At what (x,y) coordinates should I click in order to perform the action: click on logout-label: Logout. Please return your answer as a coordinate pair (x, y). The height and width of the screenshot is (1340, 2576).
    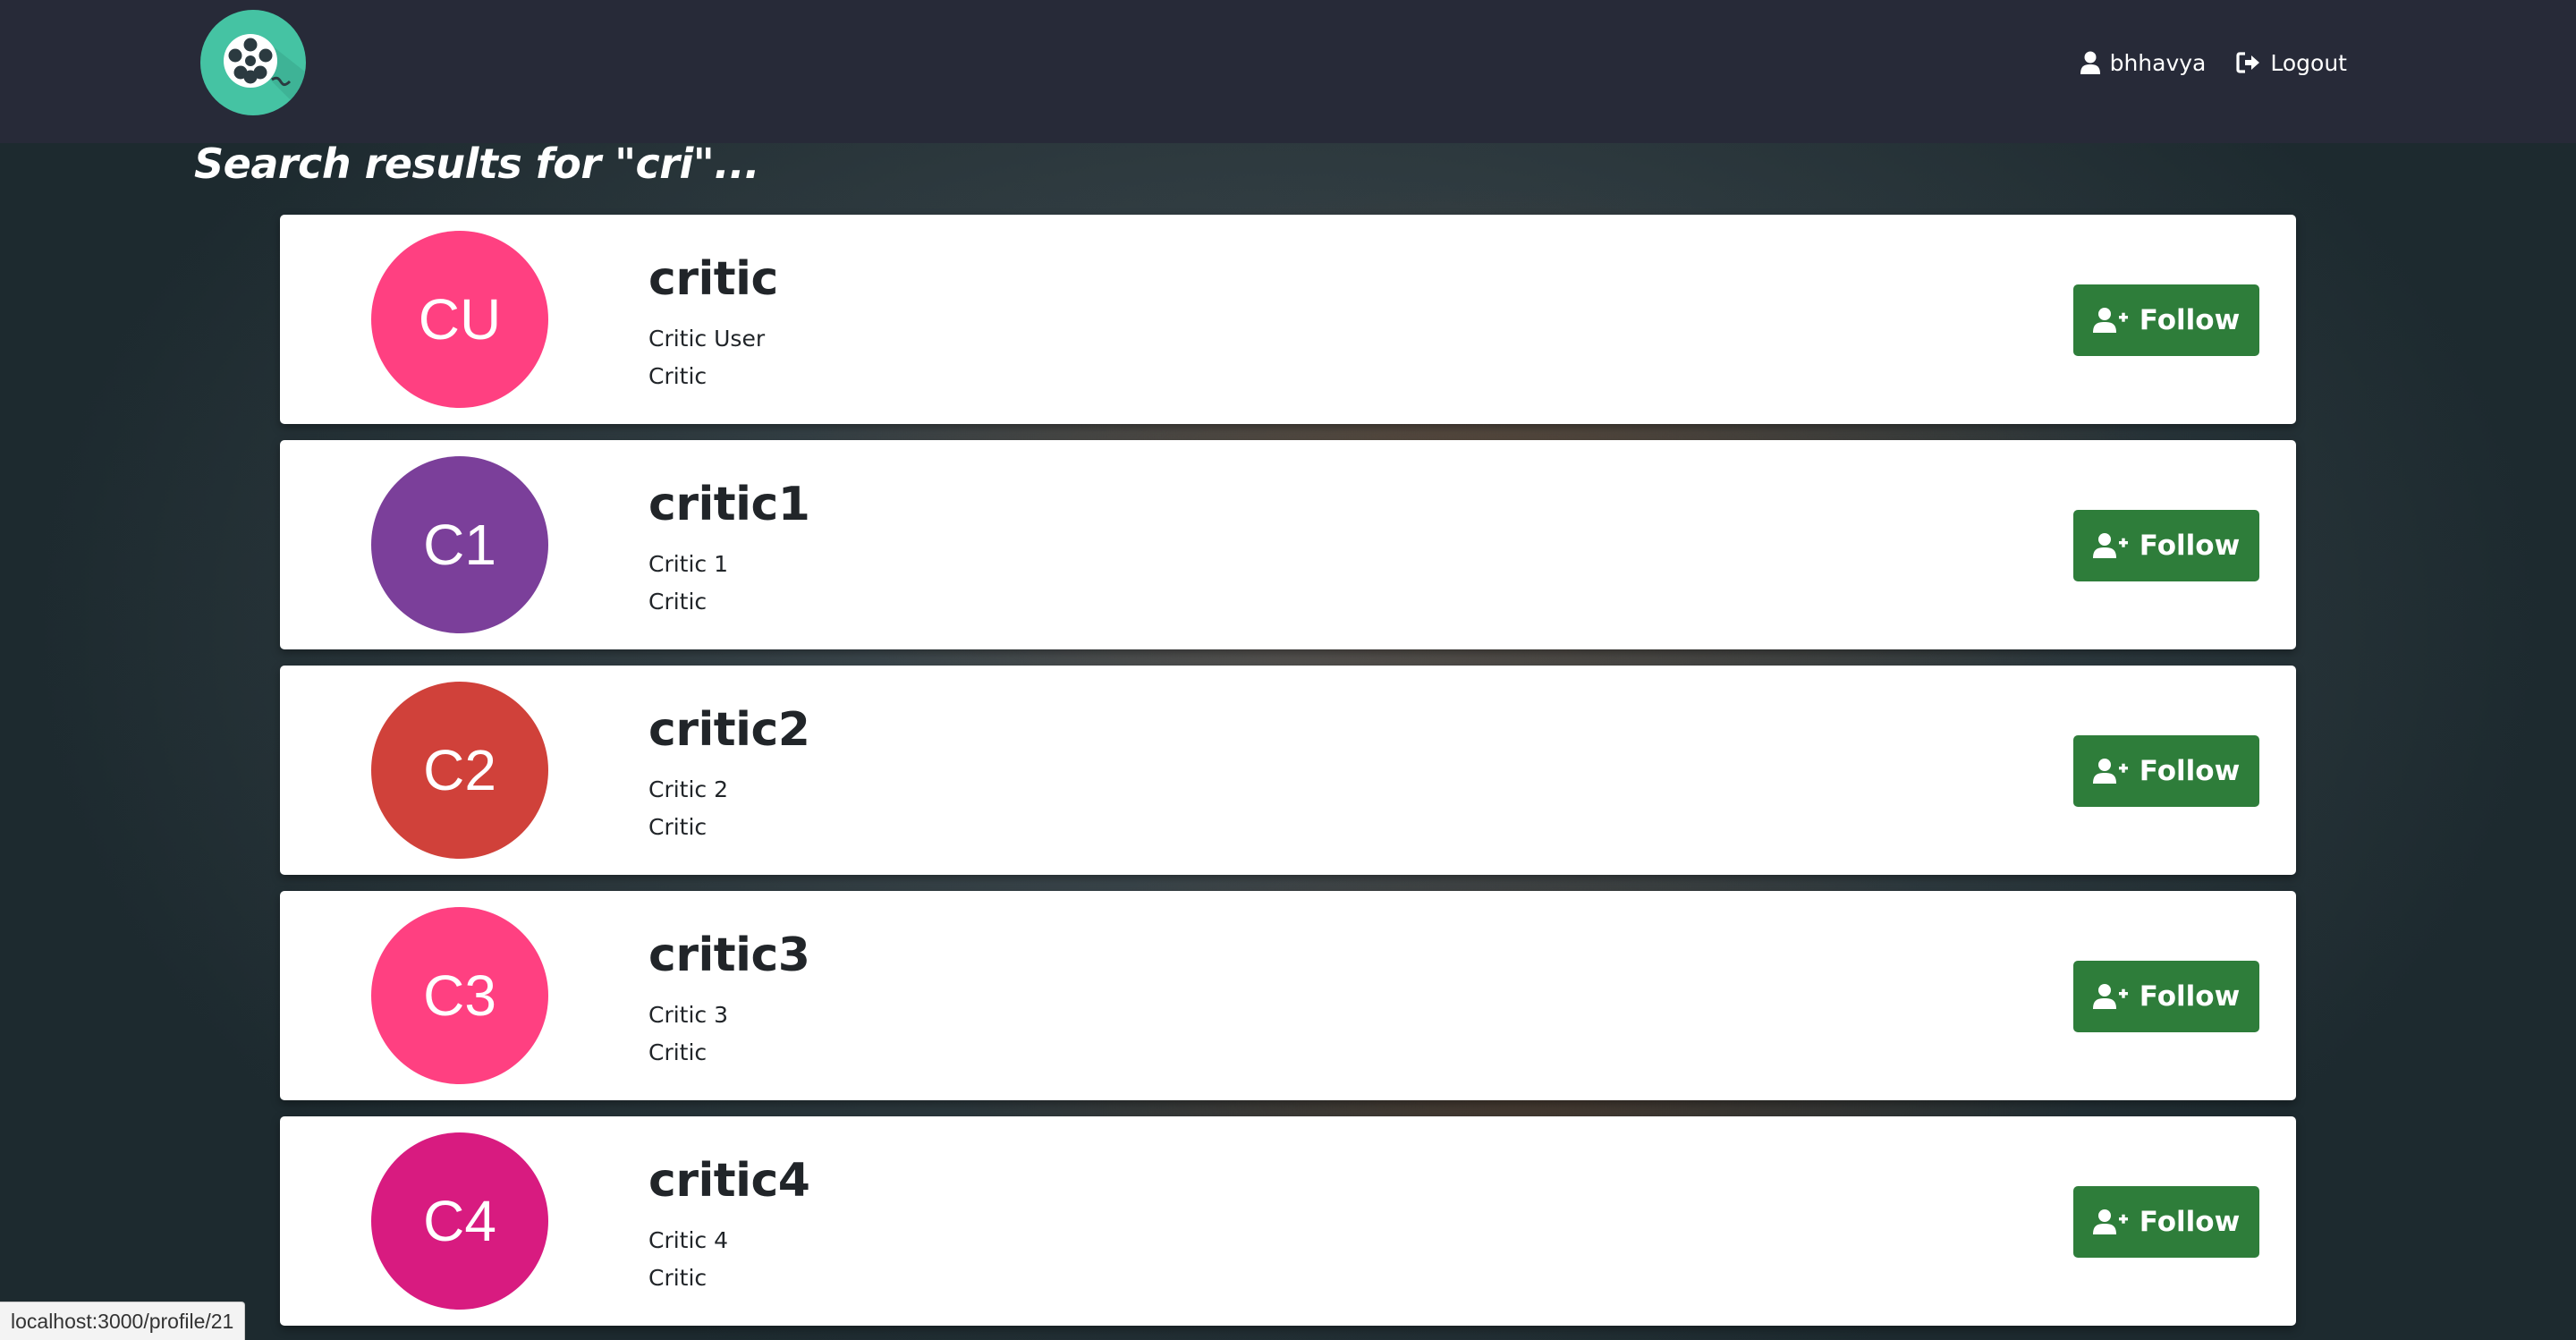
    Looking at the image, I should click on (2308, 62).